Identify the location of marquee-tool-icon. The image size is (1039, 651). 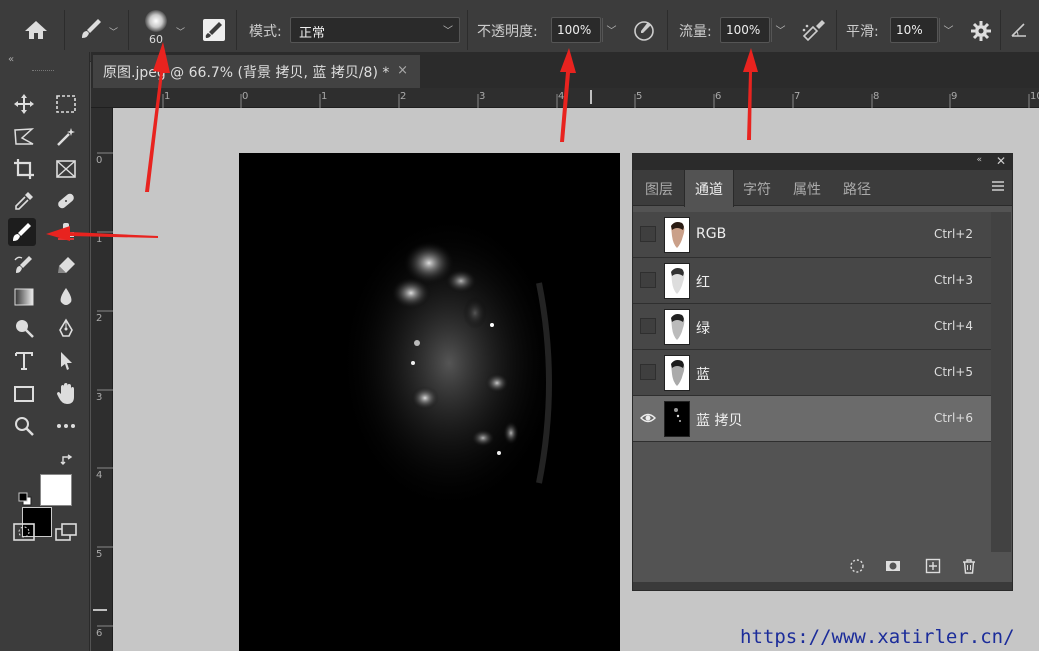
(66, 104).